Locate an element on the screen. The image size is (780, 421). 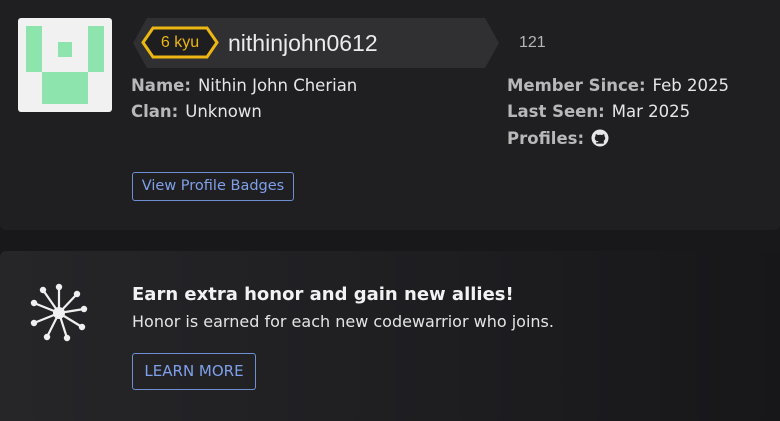
clan-value: Unknown is located at coordinates (223, 111).